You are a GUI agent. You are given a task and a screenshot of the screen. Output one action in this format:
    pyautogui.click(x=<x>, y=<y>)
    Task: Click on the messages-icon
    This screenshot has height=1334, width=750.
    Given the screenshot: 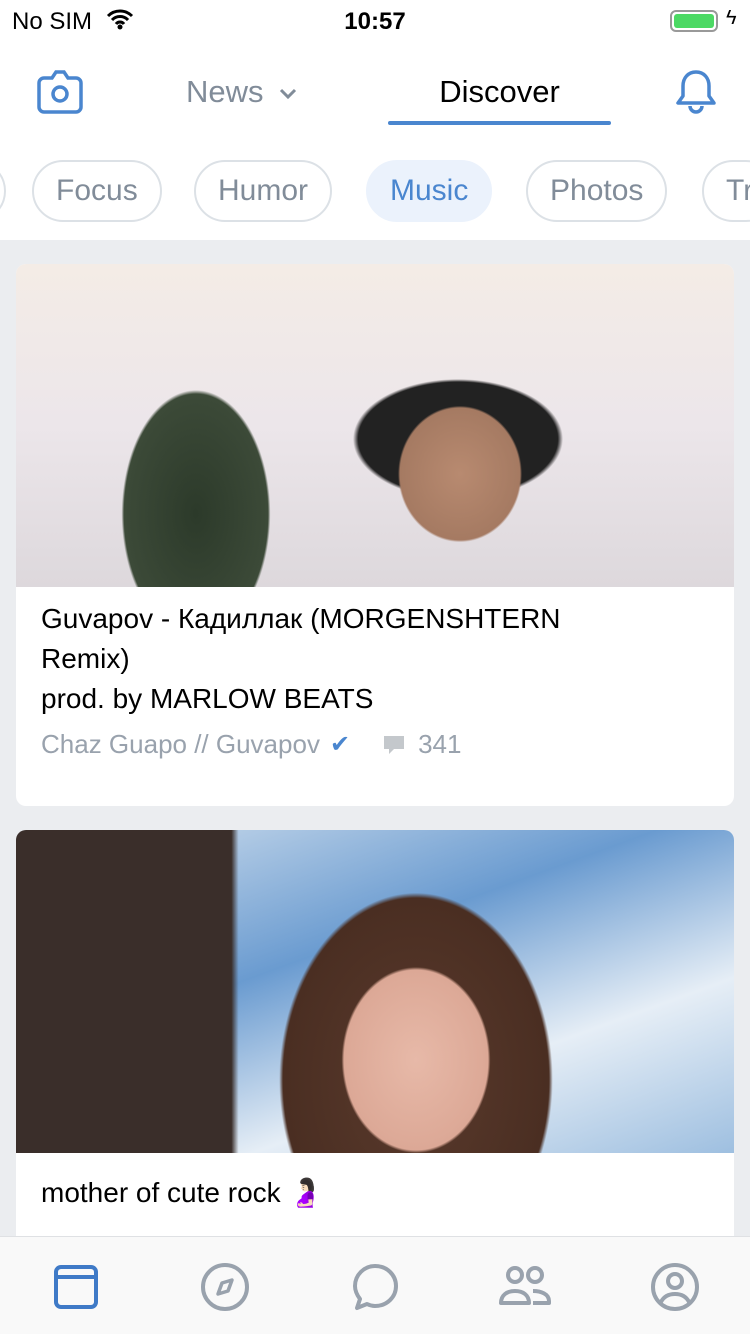 What is the action you would take?
    pyautogui.click(x=375, y=1287)
    